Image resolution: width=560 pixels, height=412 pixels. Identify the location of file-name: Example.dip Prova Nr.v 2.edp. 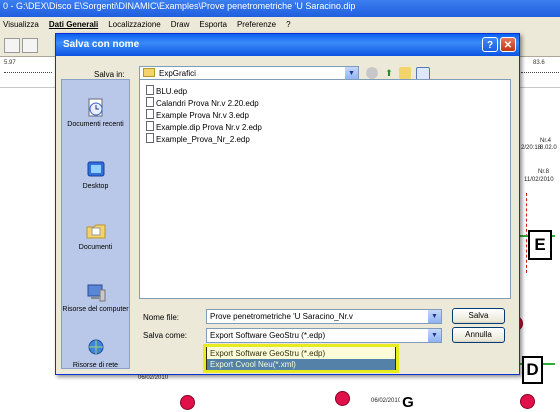
(209, 127).